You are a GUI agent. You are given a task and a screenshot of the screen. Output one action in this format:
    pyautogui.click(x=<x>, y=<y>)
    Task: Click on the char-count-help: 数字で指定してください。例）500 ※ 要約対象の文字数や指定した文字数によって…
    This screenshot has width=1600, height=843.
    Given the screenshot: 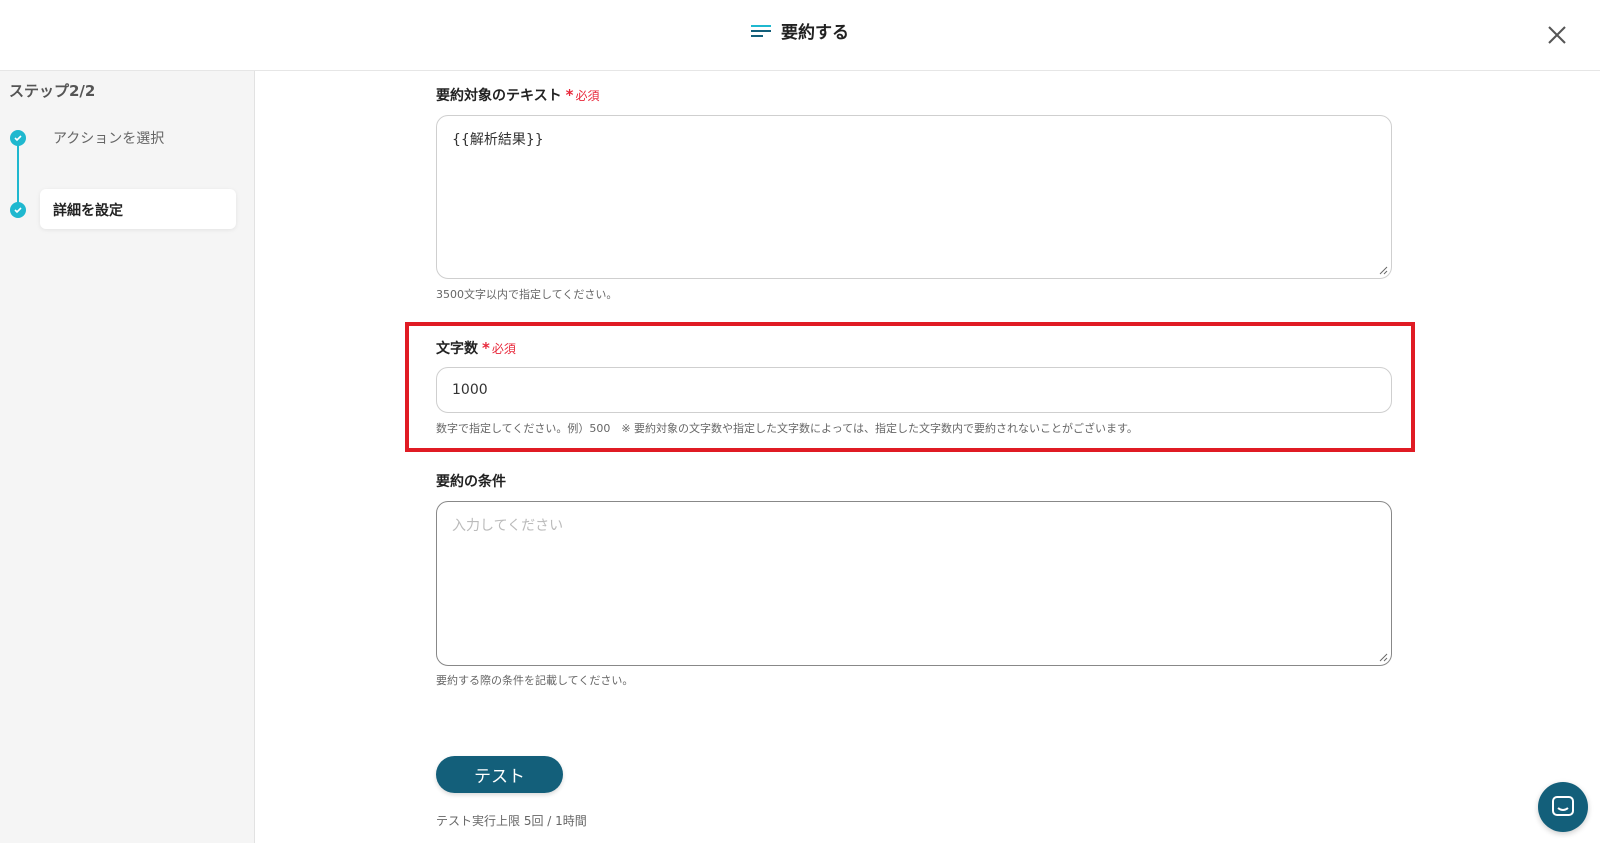 What is the action you would take?
    pyautogui.click(x=787, y=428)
    